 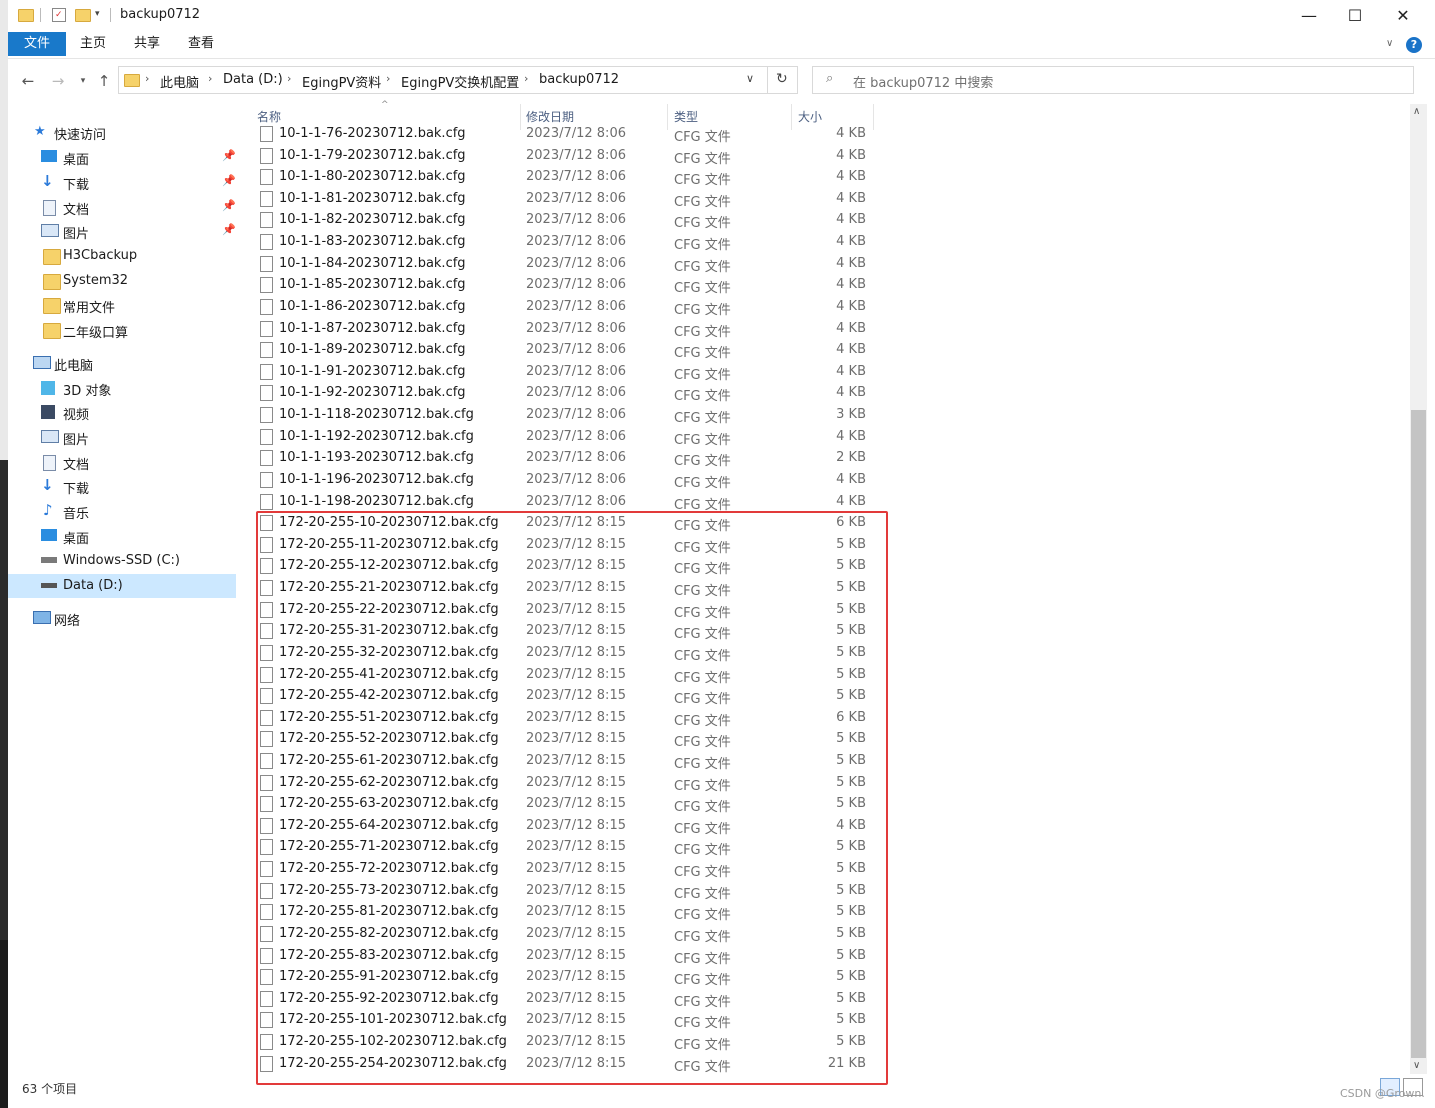 What do you see at coordinates (122, 132) in the screenshot?
I see `nav-quick-access: ★ 快速访问` at bounding box center [122, 132].